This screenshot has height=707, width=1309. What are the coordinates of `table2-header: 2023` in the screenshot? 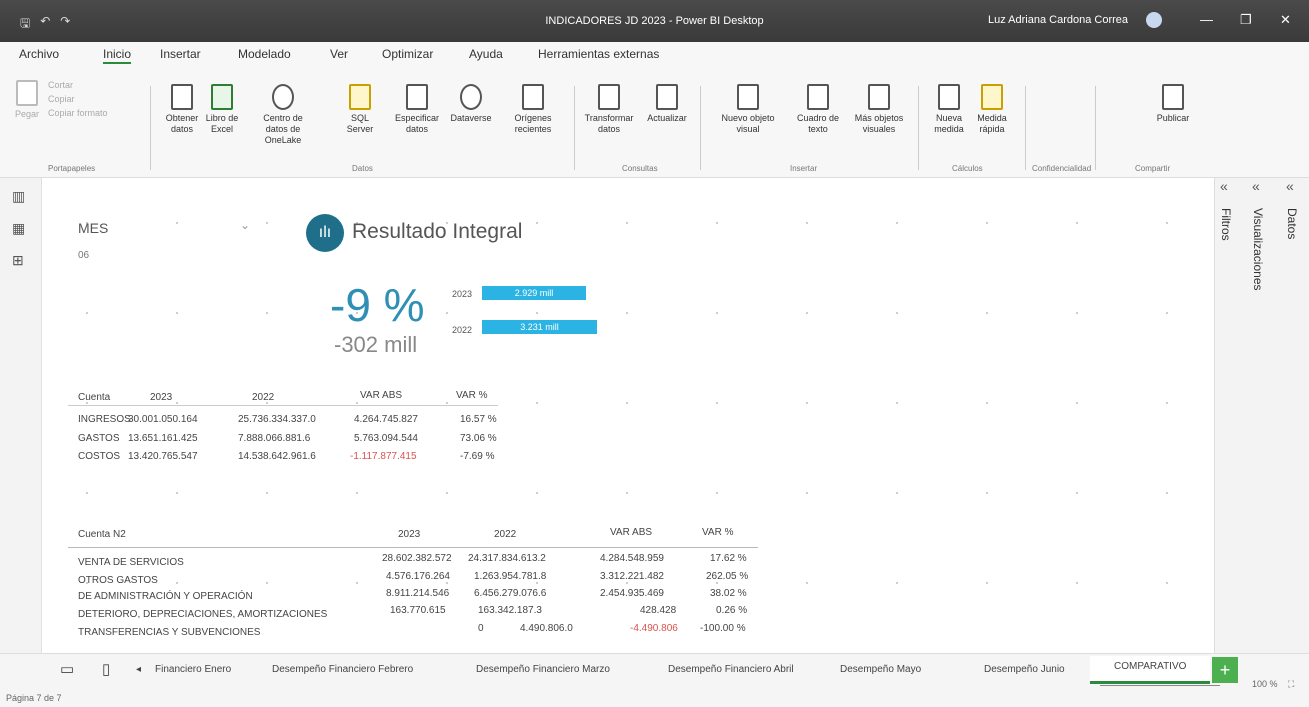 It's located at (409, 534).